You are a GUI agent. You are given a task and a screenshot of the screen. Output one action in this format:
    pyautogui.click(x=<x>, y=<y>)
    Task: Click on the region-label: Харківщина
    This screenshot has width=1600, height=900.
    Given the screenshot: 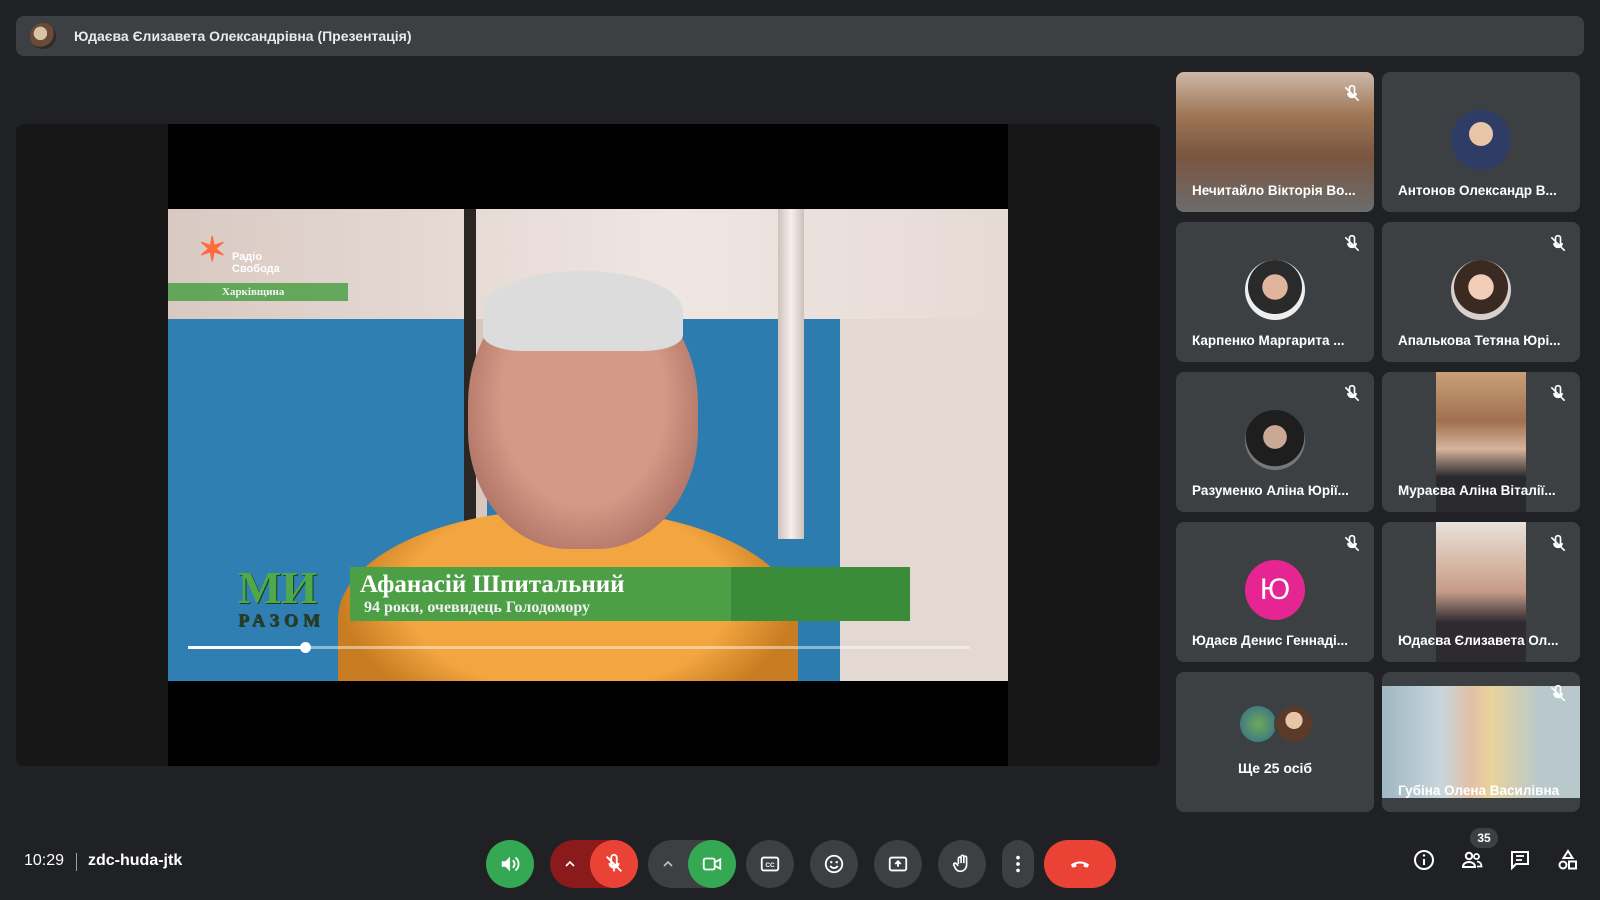 What is the action you would take?
    pyautogui.click(x=258, y=292)
    